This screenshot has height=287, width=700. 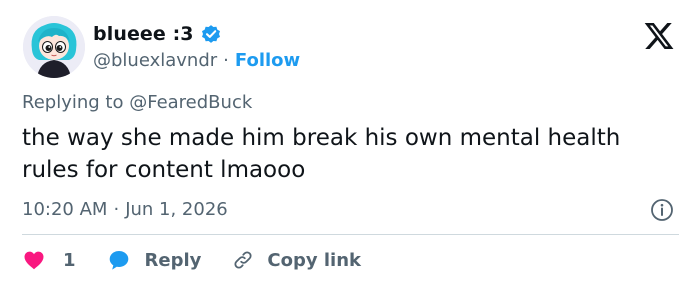 What do you see at coordinates (118, 260) in the screenshot?
I see `reply-bubble-icon` at bounding box center [118, 260].